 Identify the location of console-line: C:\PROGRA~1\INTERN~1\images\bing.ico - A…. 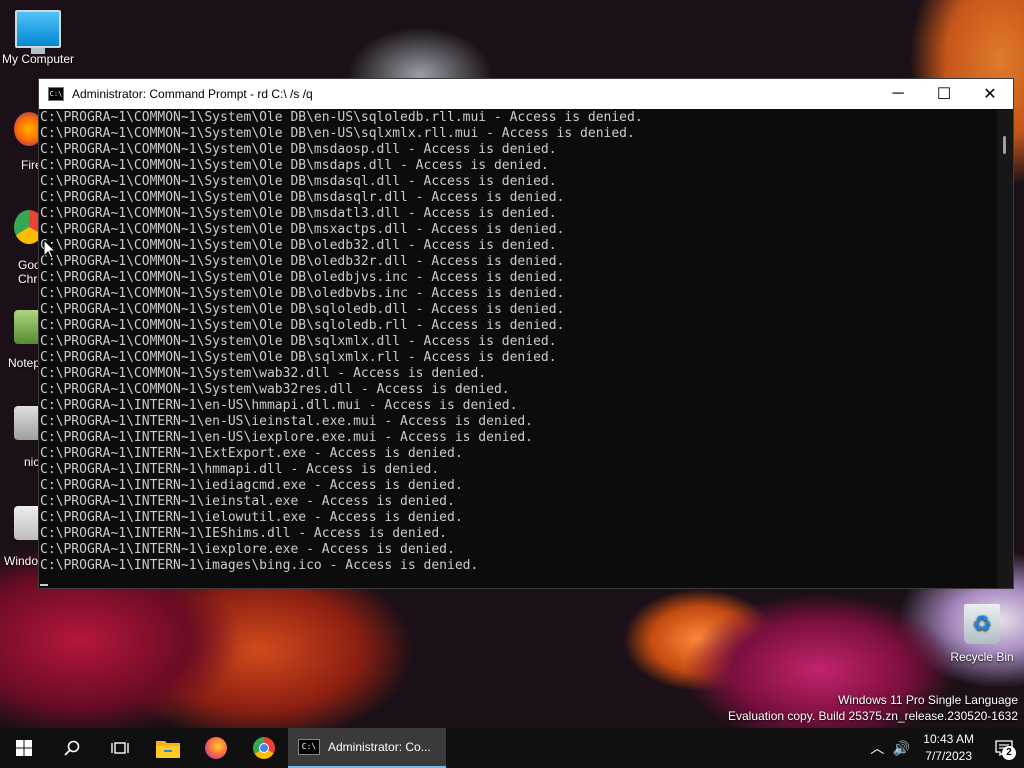
(259, 565).